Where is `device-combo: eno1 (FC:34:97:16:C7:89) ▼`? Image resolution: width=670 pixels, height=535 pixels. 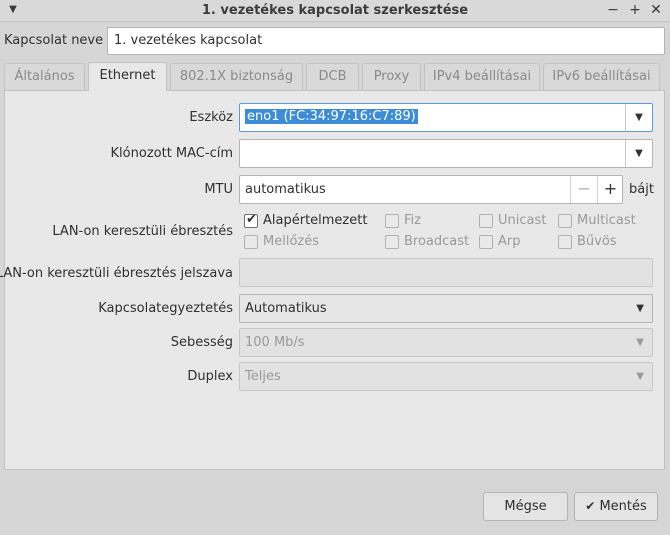
device-combo: eno1 (FC:34:97:16:C7:89) ▼ is located at coordinates (446, 117).